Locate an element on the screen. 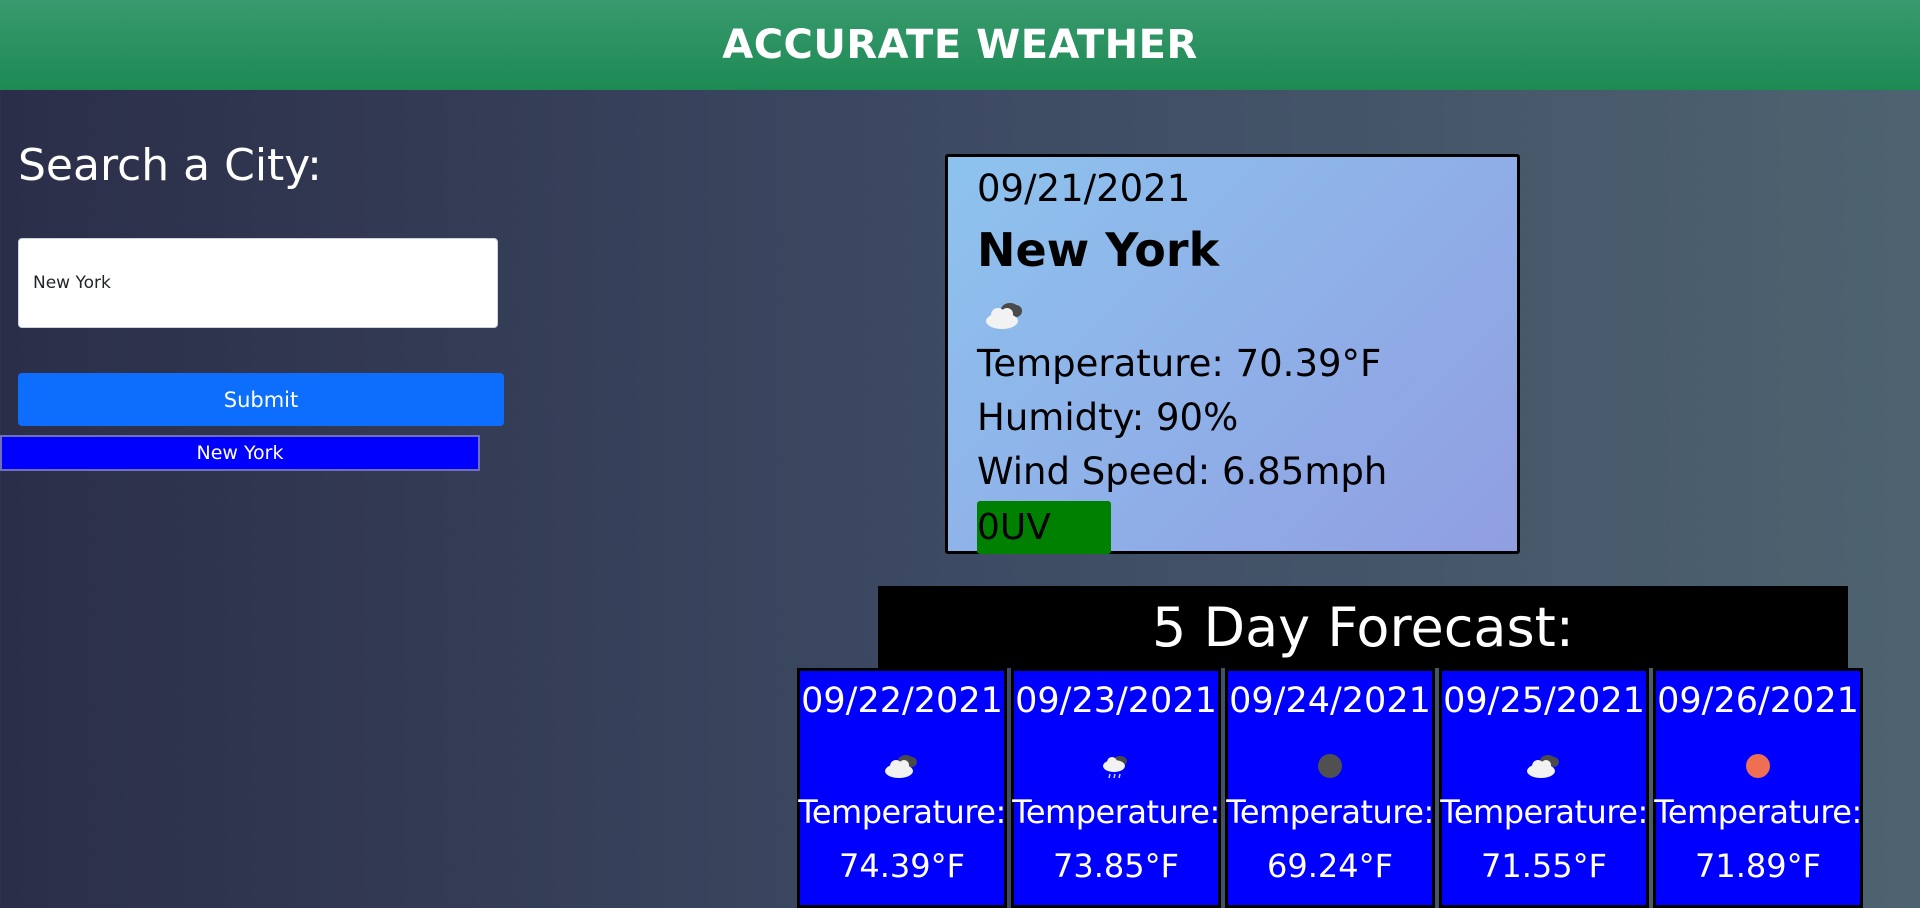  current-city: New York is located at coordinates (1098, 250).